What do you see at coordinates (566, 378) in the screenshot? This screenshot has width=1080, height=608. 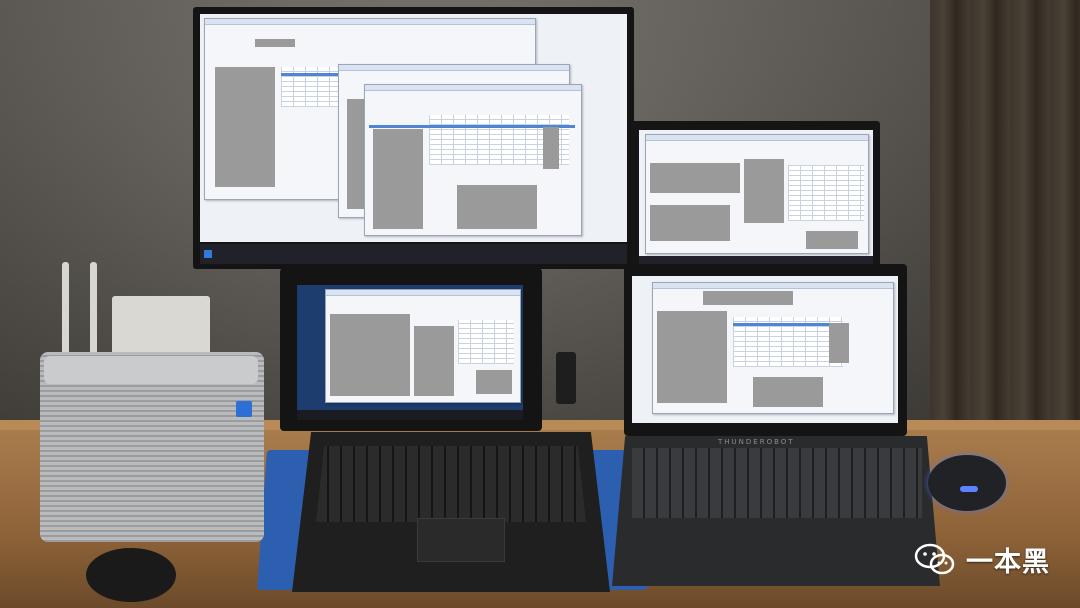 I see `usb-hub` at bounding box center [566, 378].